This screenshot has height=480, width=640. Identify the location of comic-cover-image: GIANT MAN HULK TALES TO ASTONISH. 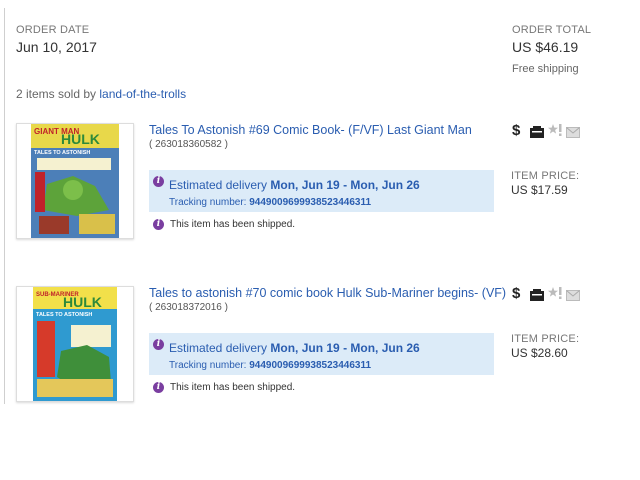
(75, 181).